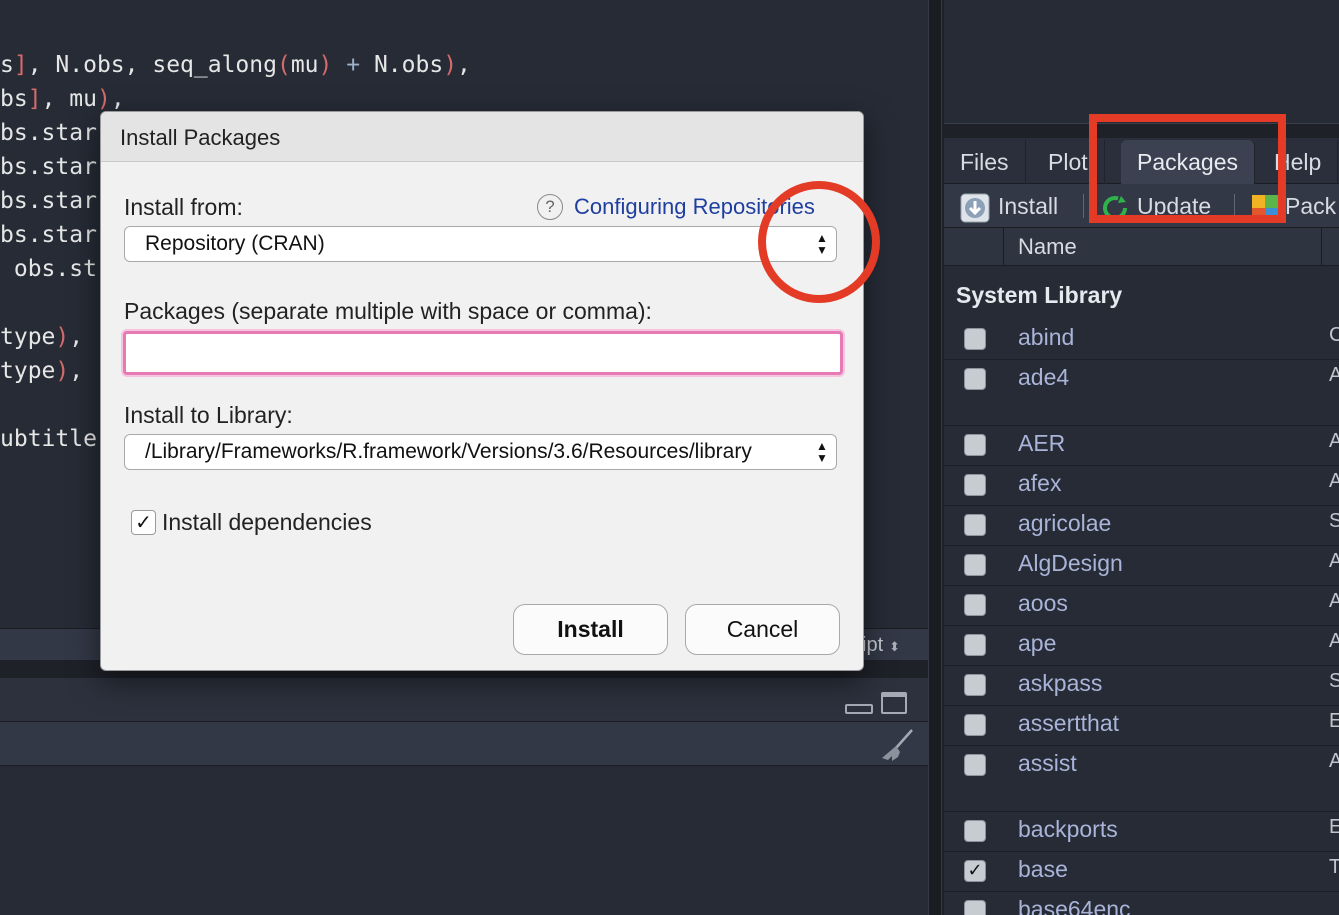  Describe the element at coordinates (1311, 206) in the screenshot. I see `packrat-label: Pack` at that location.